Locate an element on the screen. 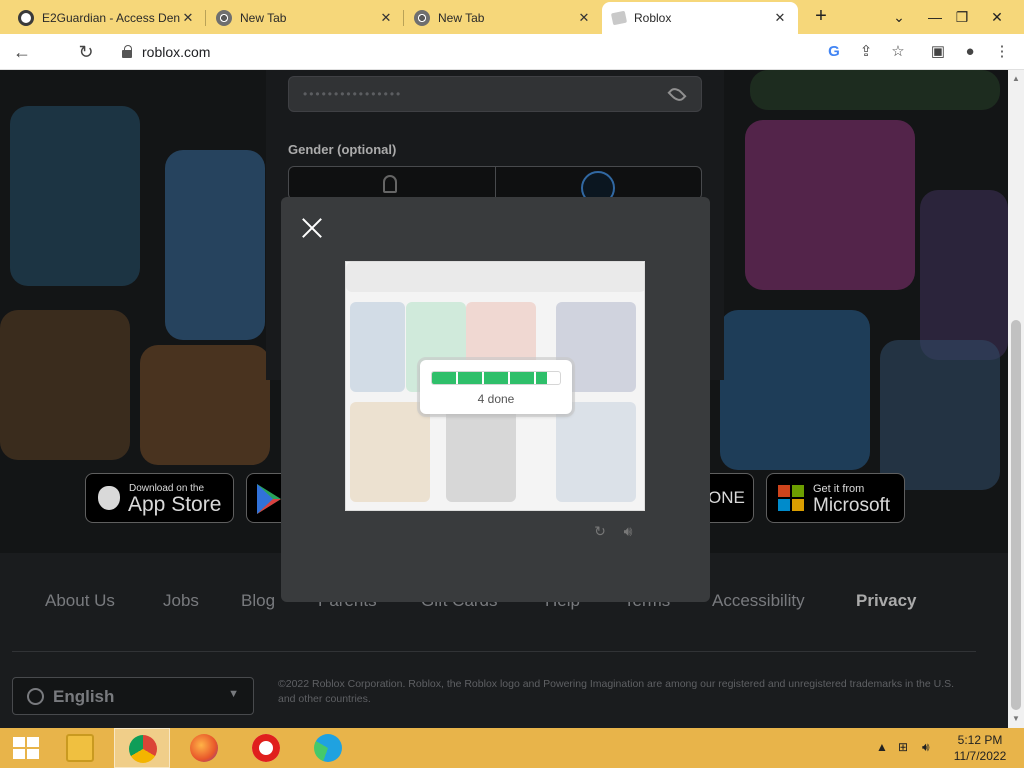 The image size is (1024, 768). page-scrollbar: ▲ ▼ is located at coordinates (1016, 399).